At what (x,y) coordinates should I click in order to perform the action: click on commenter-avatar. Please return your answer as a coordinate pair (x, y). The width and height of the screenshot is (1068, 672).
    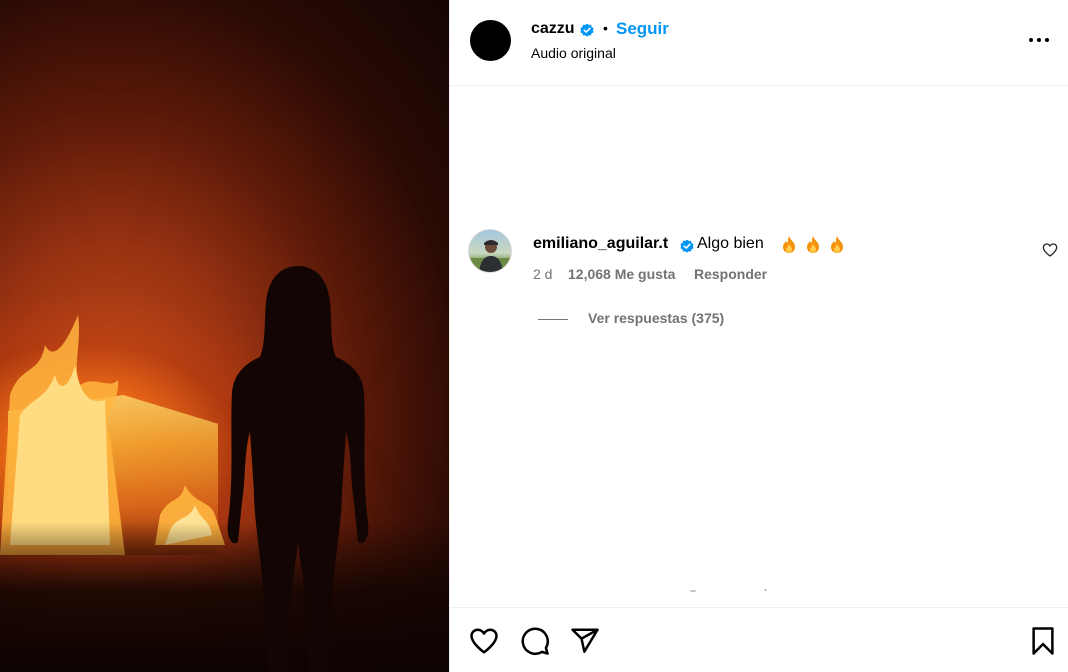
    Looking at the image, I should click on (490, 251).